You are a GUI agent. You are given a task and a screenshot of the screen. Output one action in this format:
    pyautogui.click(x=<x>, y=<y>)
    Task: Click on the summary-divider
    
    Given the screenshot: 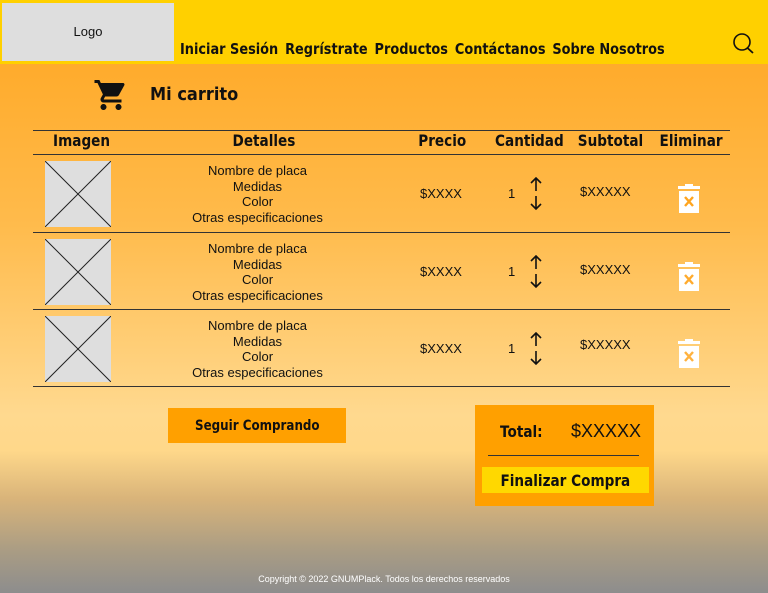 What is the action you would take?
    pyautogui.click(x=563, y=455)
    